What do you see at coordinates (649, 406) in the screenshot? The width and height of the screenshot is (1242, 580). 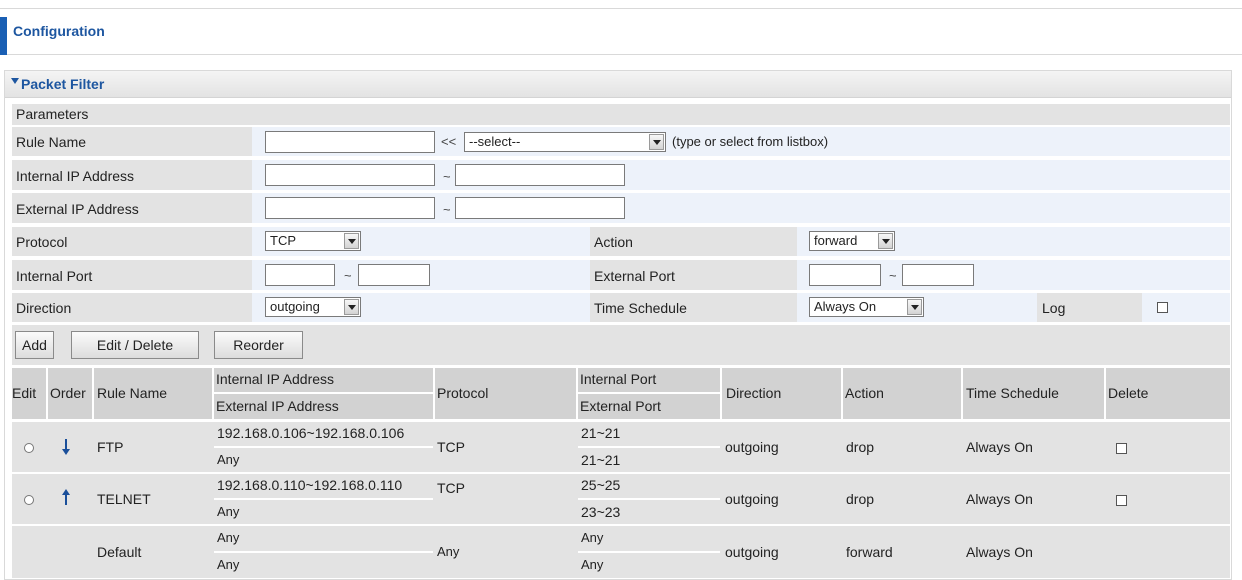 I see `header-external-port: External Port` at bounding box center [649, 406].